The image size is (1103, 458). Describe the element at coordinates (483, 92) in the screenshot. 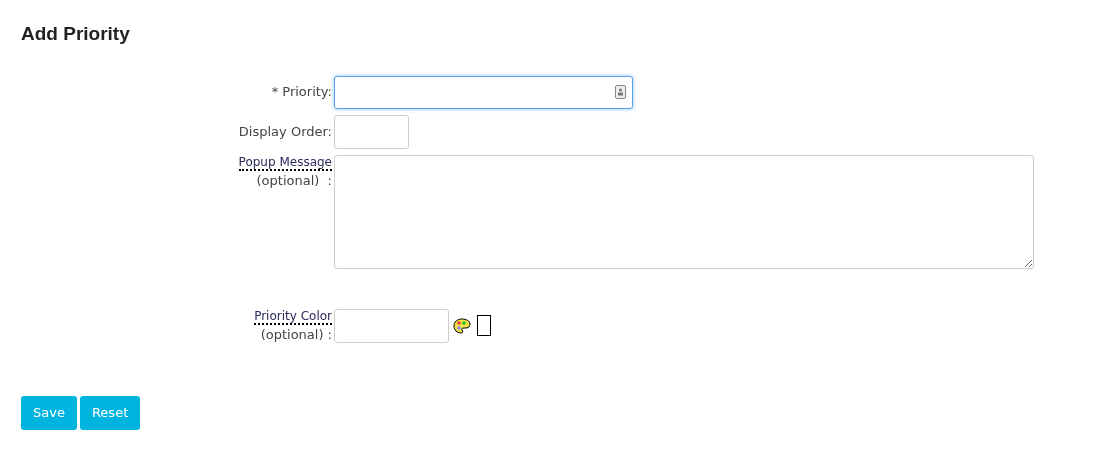

I see `priority-field` at that location.